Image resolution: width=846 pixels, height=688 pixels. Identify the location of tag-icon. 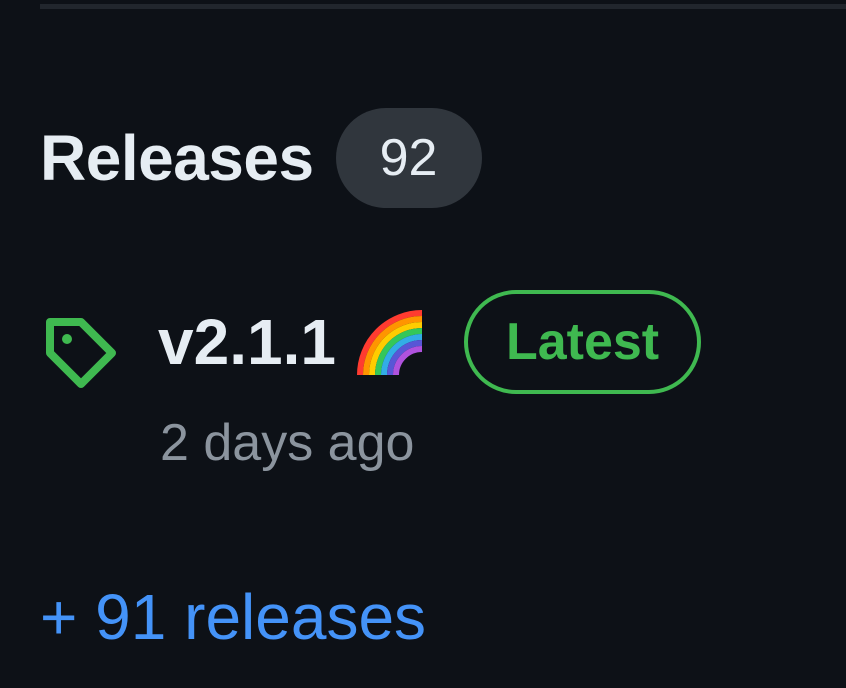
(81, 353).